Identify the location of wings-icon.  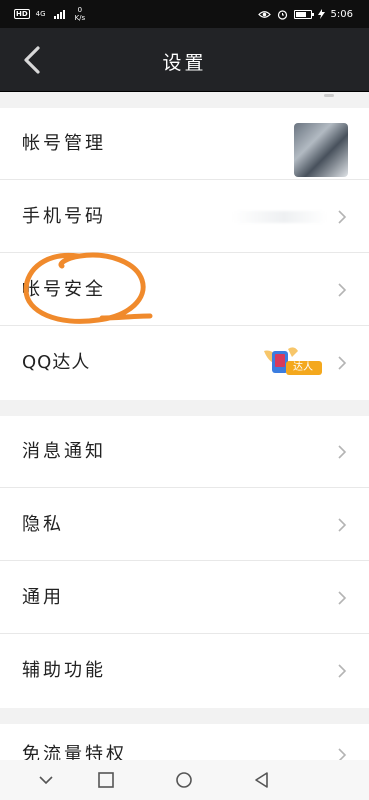
(293, 361).